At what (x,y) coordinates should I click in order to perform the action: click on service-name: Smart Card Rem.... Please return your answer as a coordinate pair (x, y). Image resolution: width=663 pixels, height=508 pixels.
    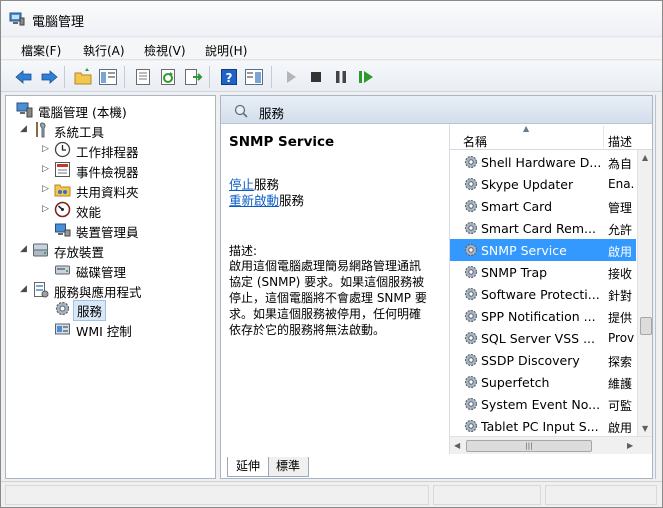
    Looking at the image, I should click on (538, 228).